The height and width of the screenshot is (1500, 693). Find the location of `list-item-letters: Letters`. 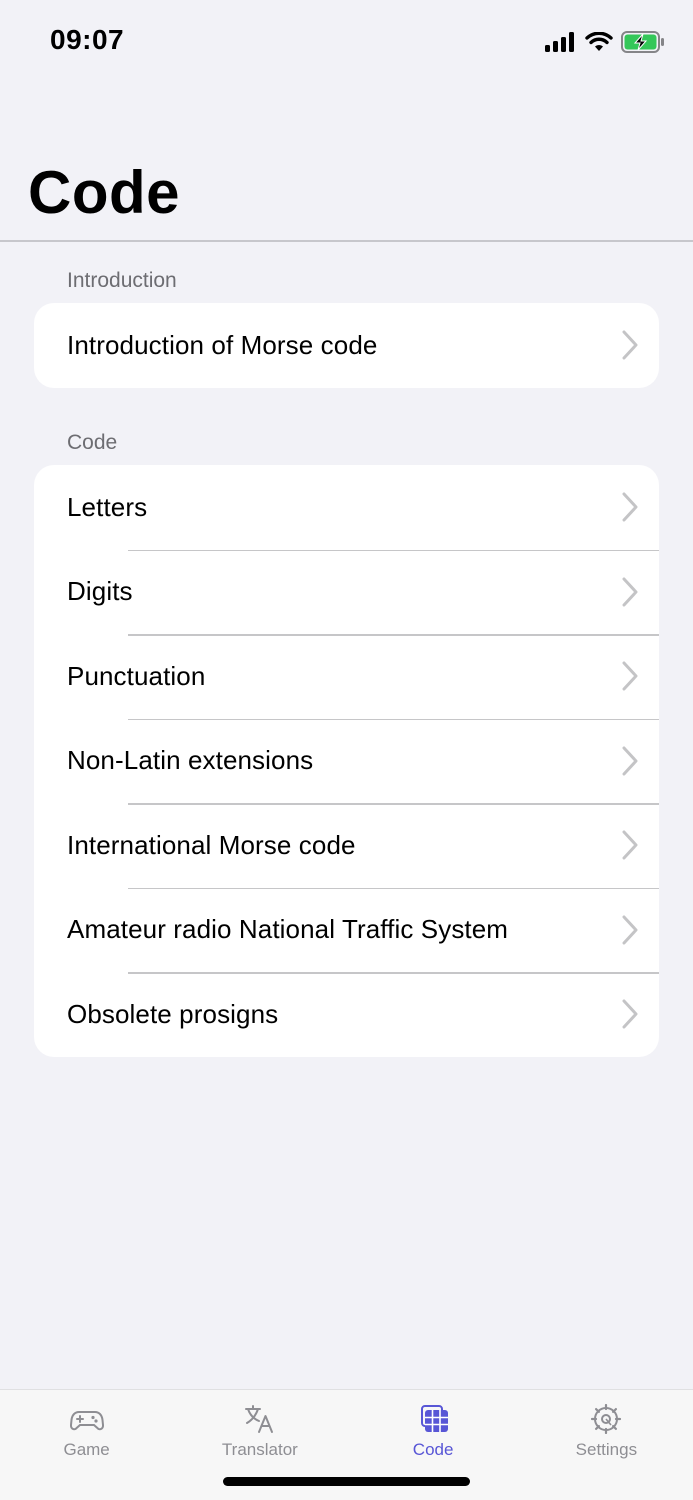

list-item-letters: Letters is located at coordinates (346, 507).